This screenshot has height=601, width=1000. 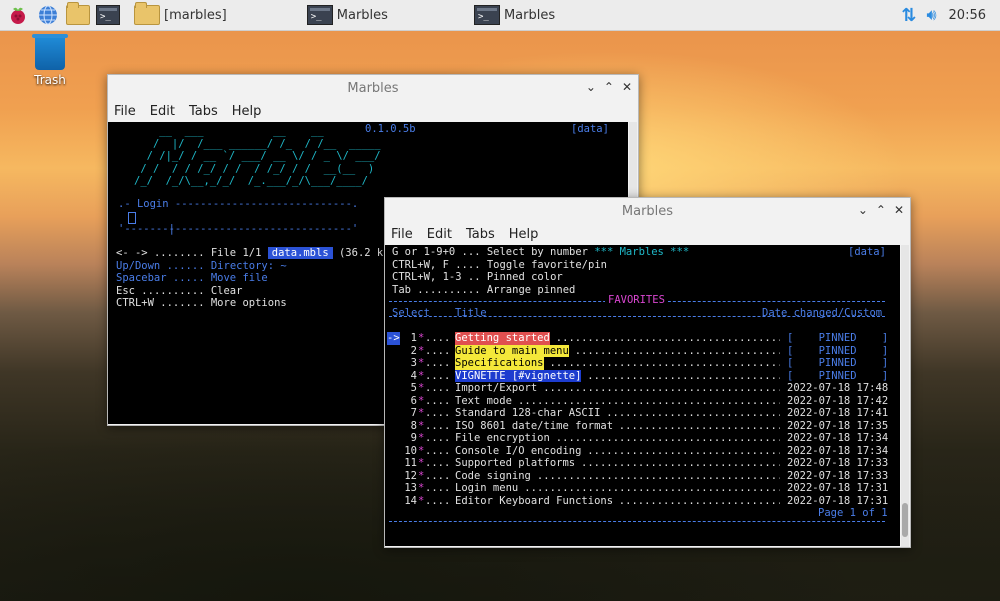 What do you see at coordinates (410, 488) in the screenshot?
I see `row-number: 13` at bounding box center [410, 488].